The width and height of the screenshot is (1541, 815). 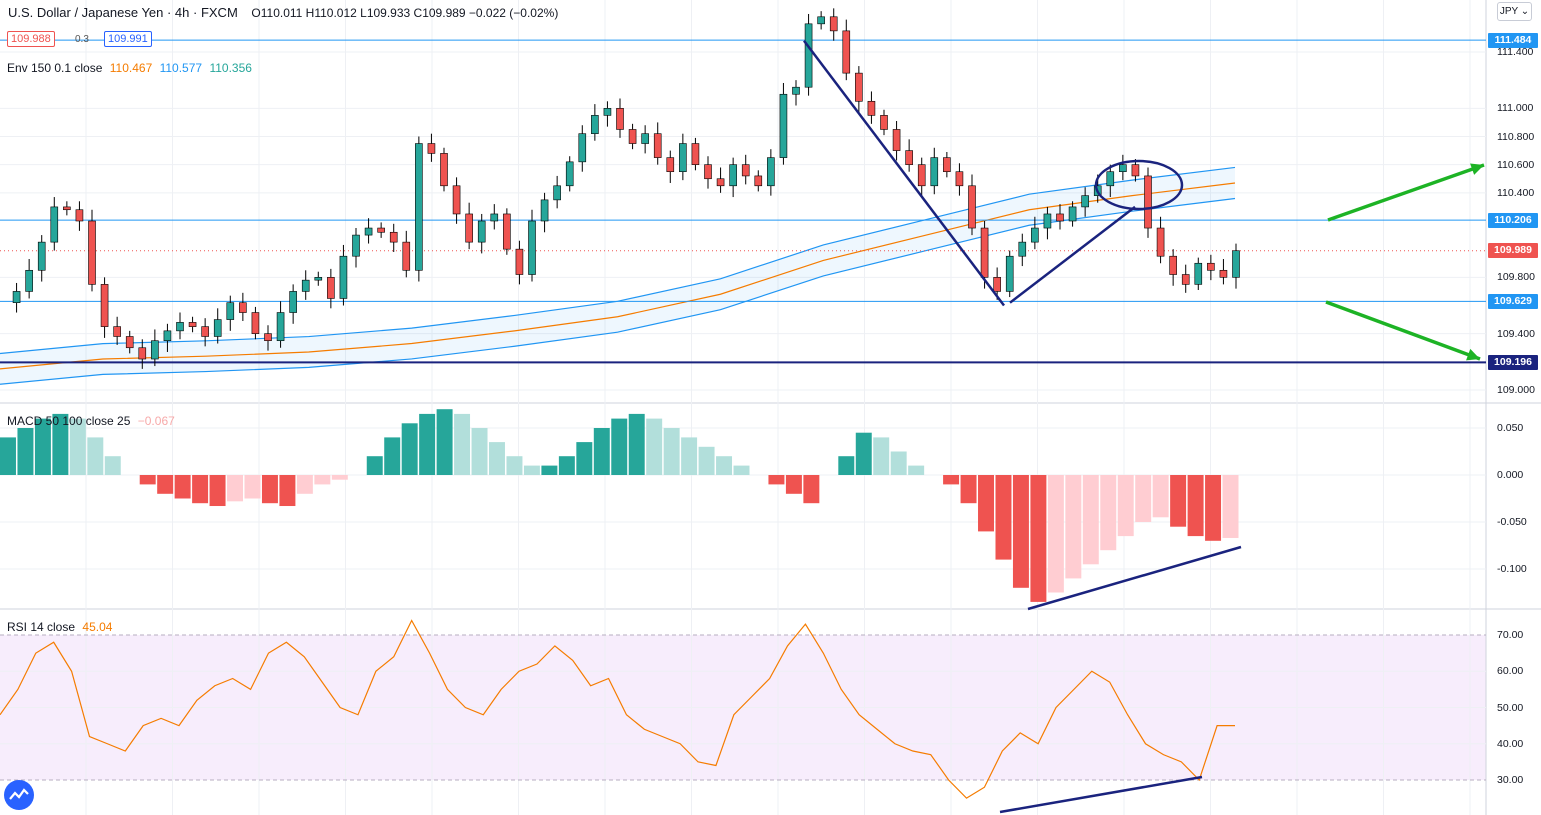 I want to click on rsi-axis-label: 30.00, so click(x=1510, y=780).